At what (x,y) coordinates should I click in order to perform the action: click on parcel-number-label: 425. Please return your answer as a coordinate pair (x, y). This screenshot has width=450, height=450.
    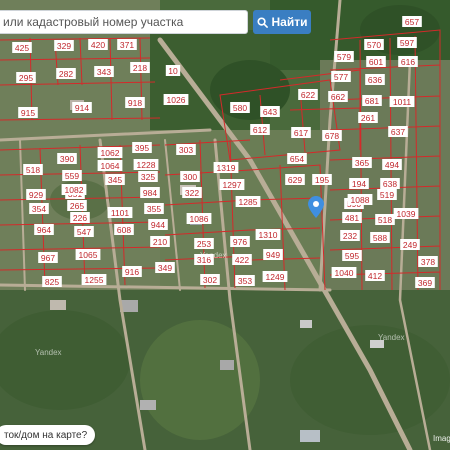
    Looking at the image, I should click on (22, 47).